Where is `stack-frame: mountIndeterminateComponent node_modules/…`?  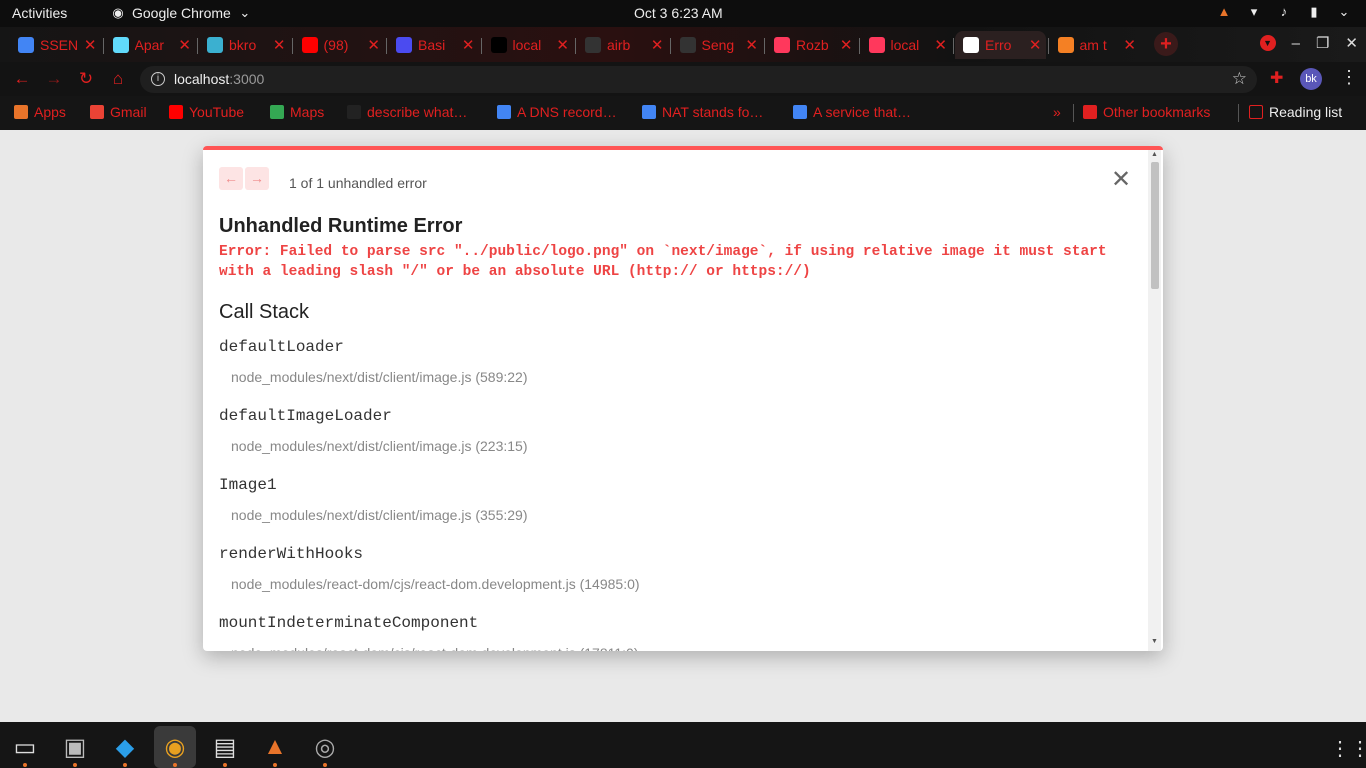
stack-frame: mountIndeterminateComponent node_modules/… is located at coordinates (669, 632).